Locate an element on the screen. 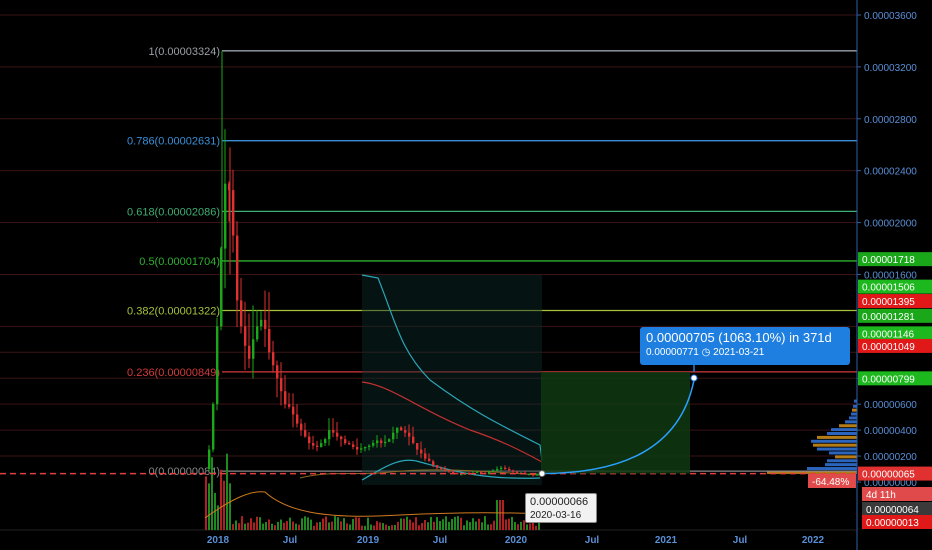 The height and width of the screenshot is (550, 932). price-tick-label: 0.00000200 is located at coordinates (890, 457).